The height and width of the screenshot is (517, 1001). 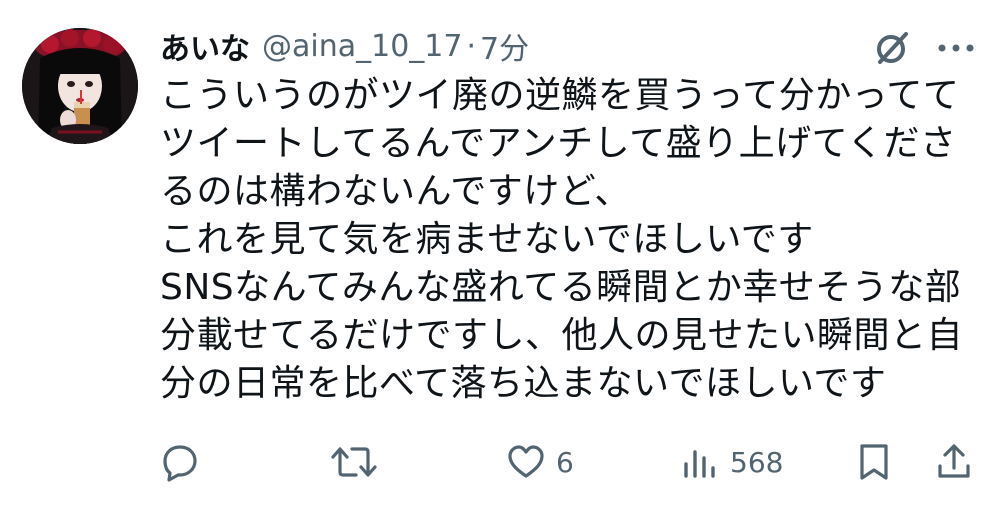 What do you see at coordinates (500, 462) in the screenshot?
I see `action-bar: 6 568` at bounding box center [500, 462].